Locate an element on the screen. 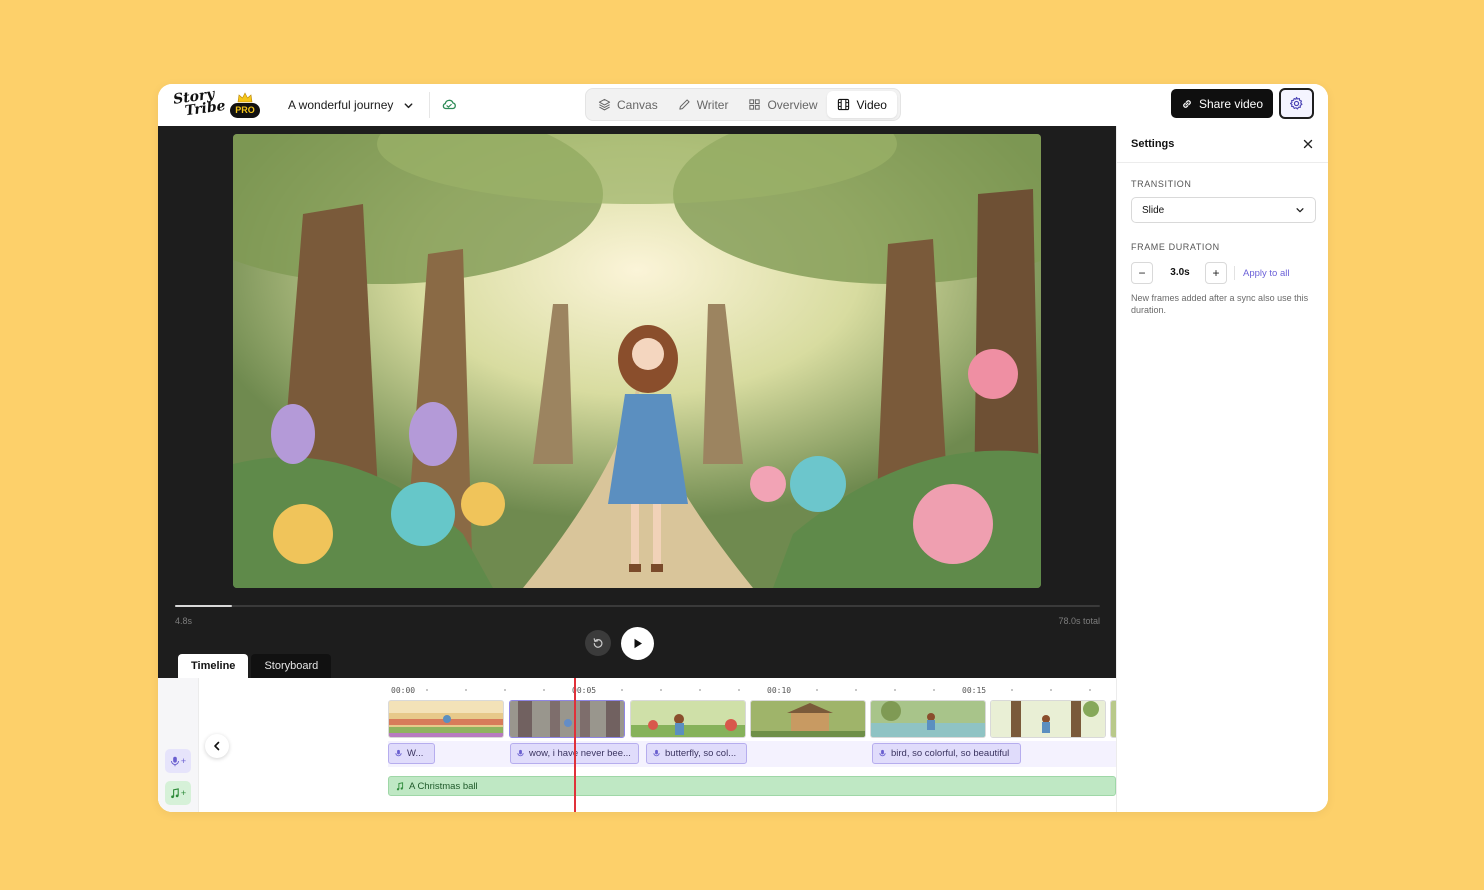 This screenshot has height=890, width=1484. apply-divider is located at coordinates (1234, 273).